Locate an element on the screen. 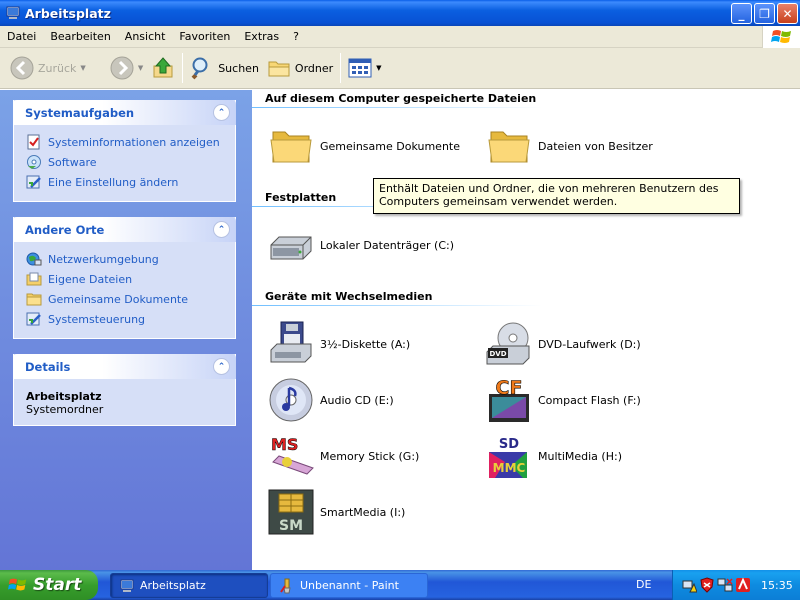 The image size is (800, 600). details-title: Details is located at coordinates (48, 366).